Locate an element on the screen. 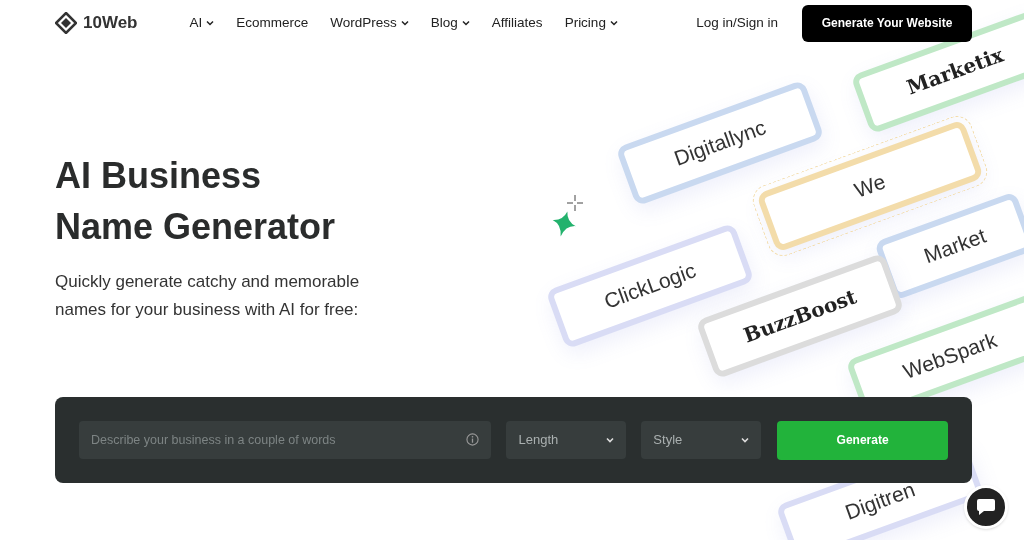  chat-bubble-icon is located at coordinates (986, 507).